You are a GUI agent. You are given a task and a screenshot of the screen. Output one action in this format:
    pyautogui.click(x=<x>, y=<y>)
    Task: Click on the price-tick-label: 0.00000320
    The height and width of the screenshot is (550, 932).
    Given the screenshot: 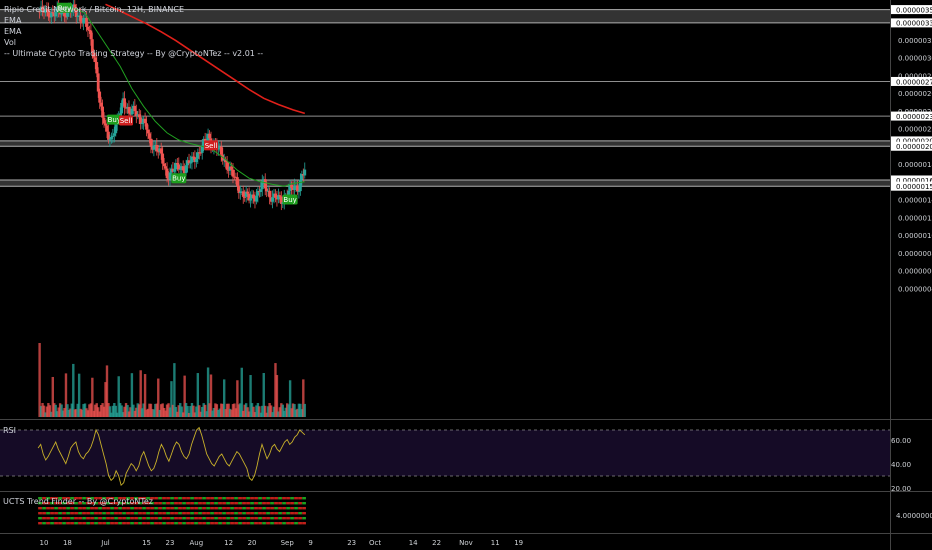 What is the action you would take?
    pyautogui.click(x=915, y=41)
    